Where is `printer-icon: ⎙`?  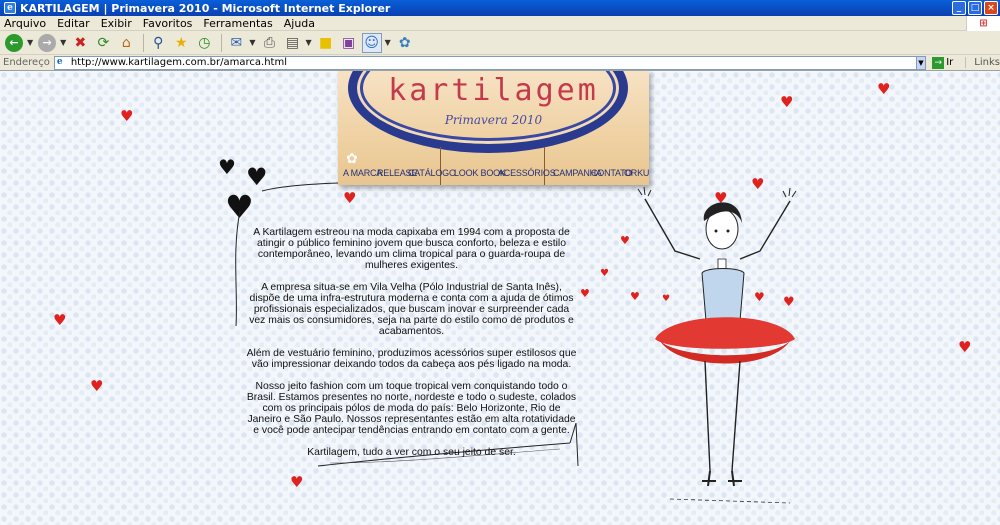
printer-icon: ⎙ is located at coordinates (269, 42).